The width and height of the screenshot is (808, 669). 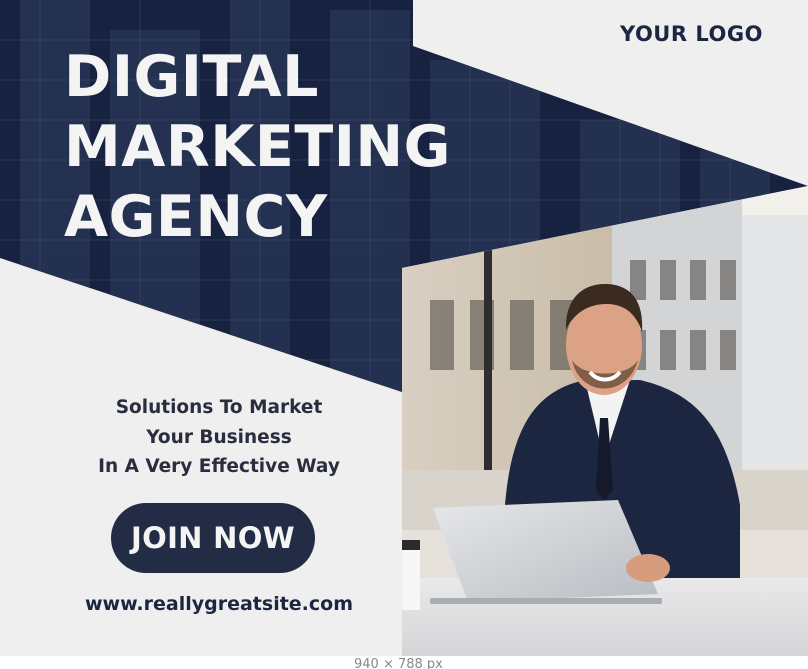 I want to click on brand-logo: YOUR LOGO, so click(x=691, y=34).